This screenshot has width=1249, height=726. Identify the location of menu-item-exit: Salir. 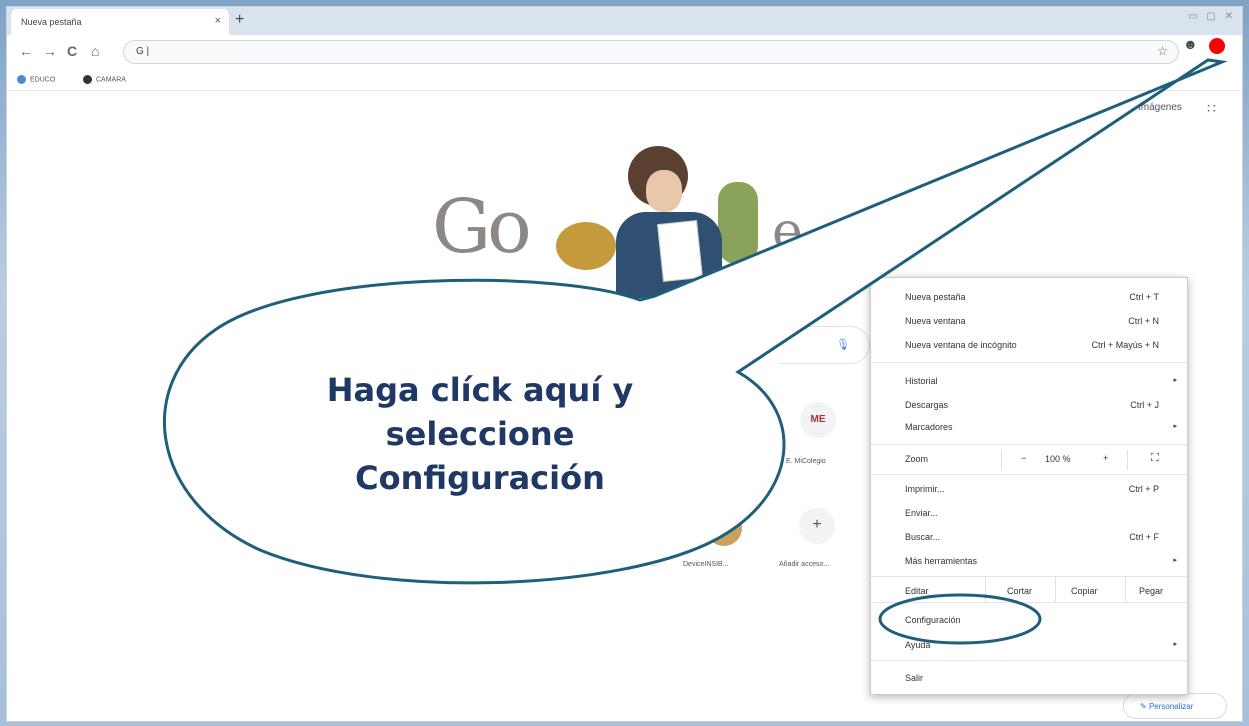
(914, 678).